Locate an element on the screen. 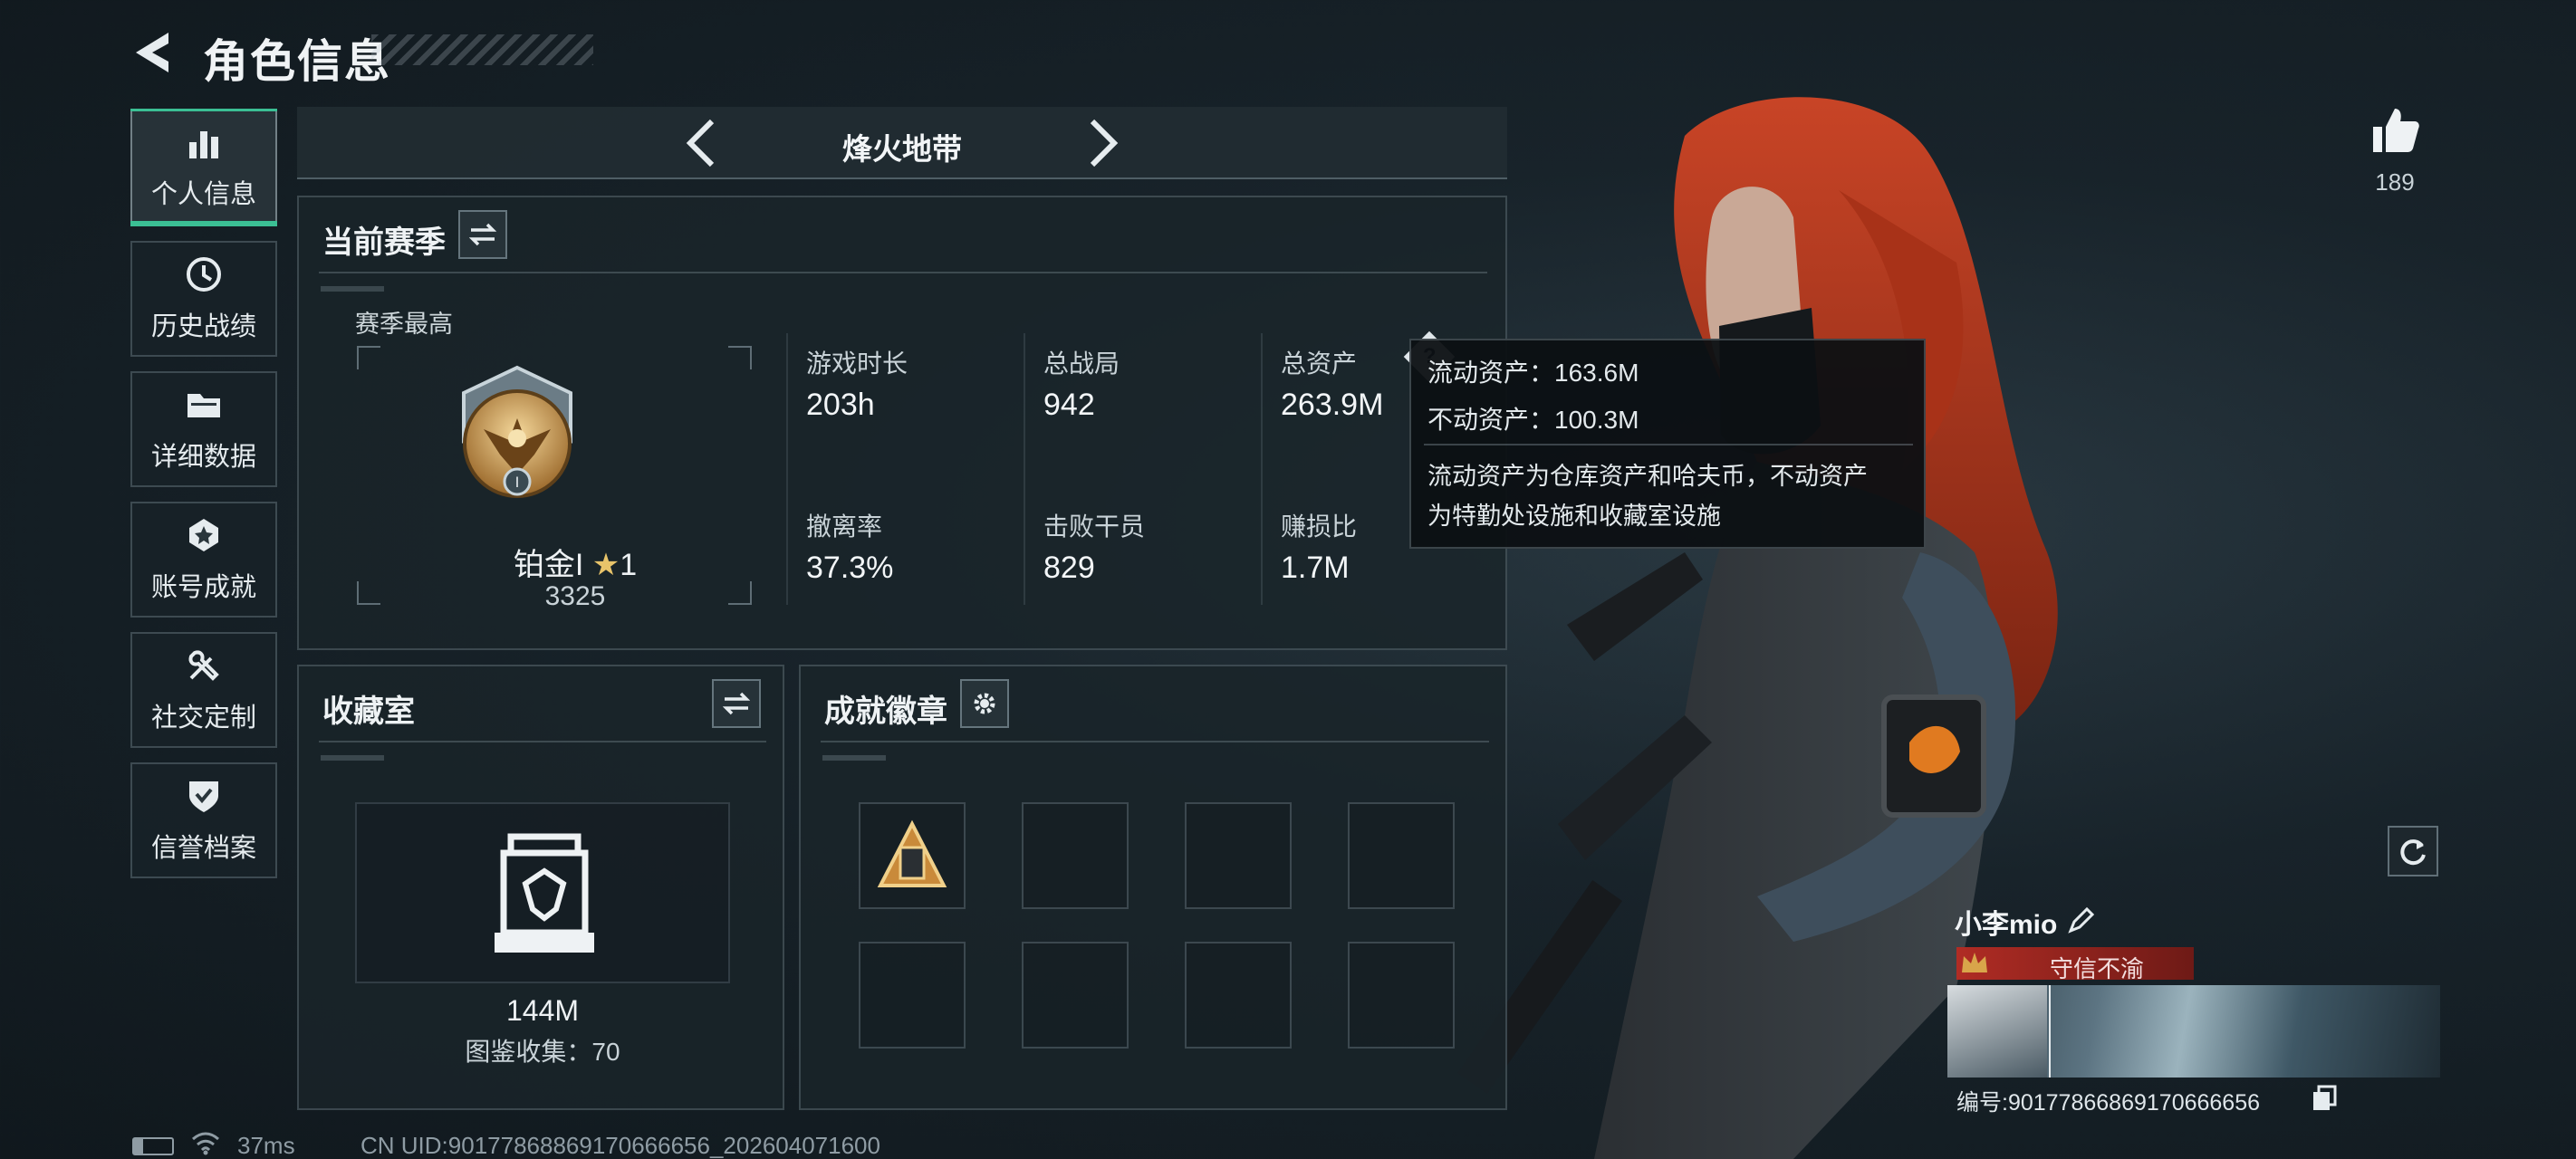 This screenshot has height=1159, width=2576. wifi-icon is located at coordinates (205, 1143).